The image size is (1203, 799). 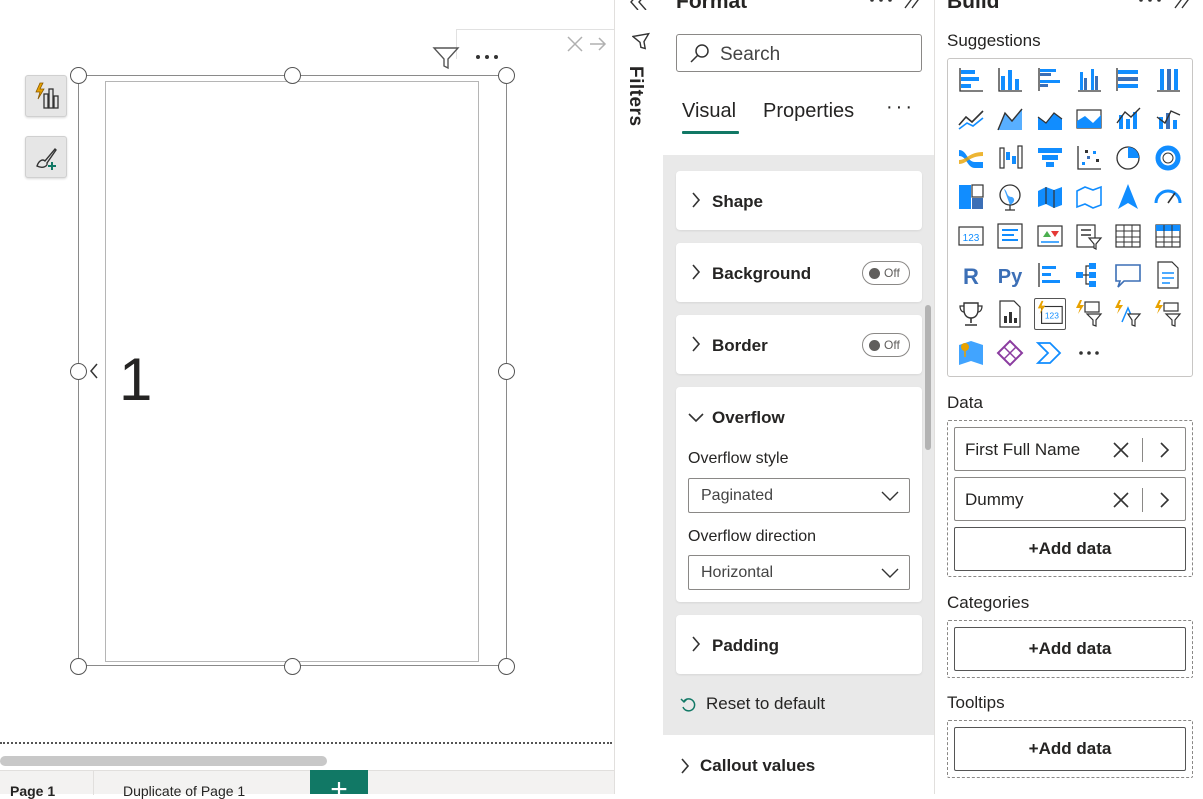 What do you see at coordinates (1010, 197) in the screenshot?
I see `map-icon` at bounding box center [1010, 197].